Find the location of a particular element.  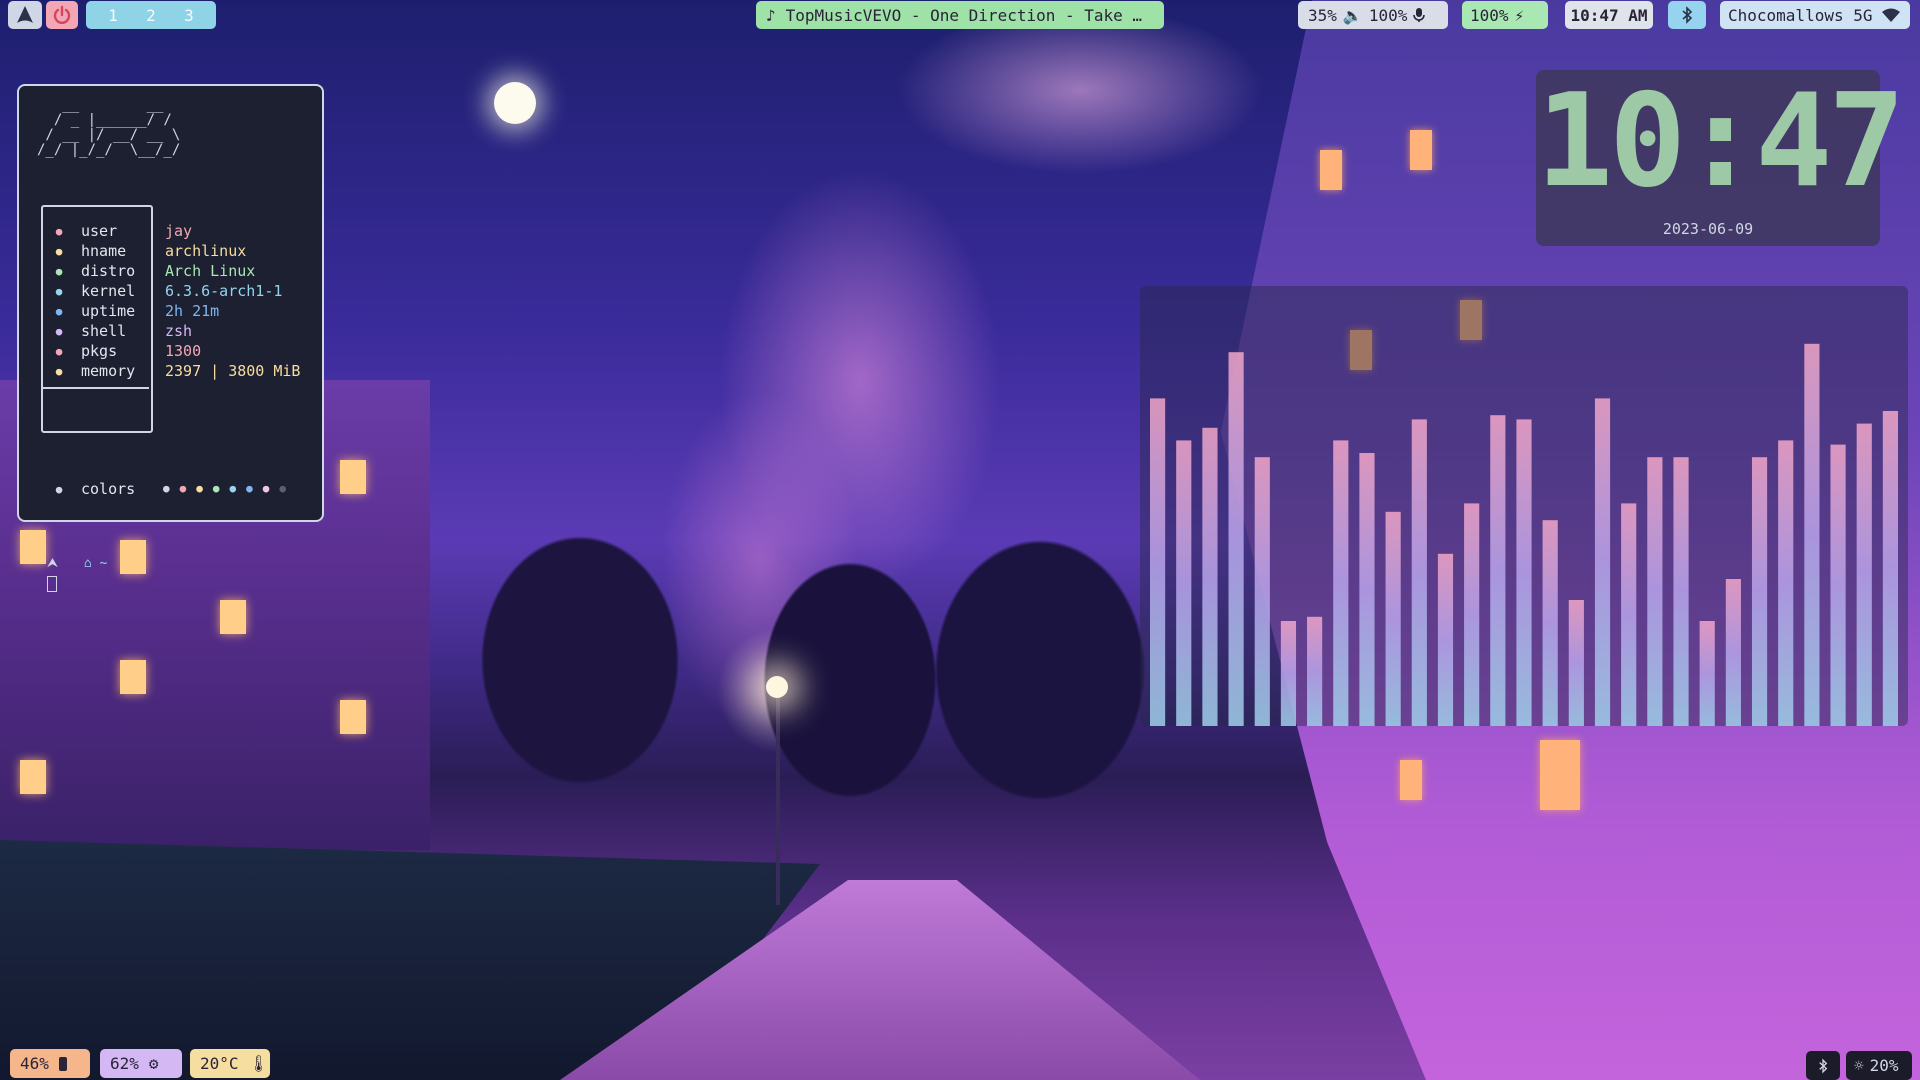

music-note-icon: ♪ is located at coordinates (771, 15).